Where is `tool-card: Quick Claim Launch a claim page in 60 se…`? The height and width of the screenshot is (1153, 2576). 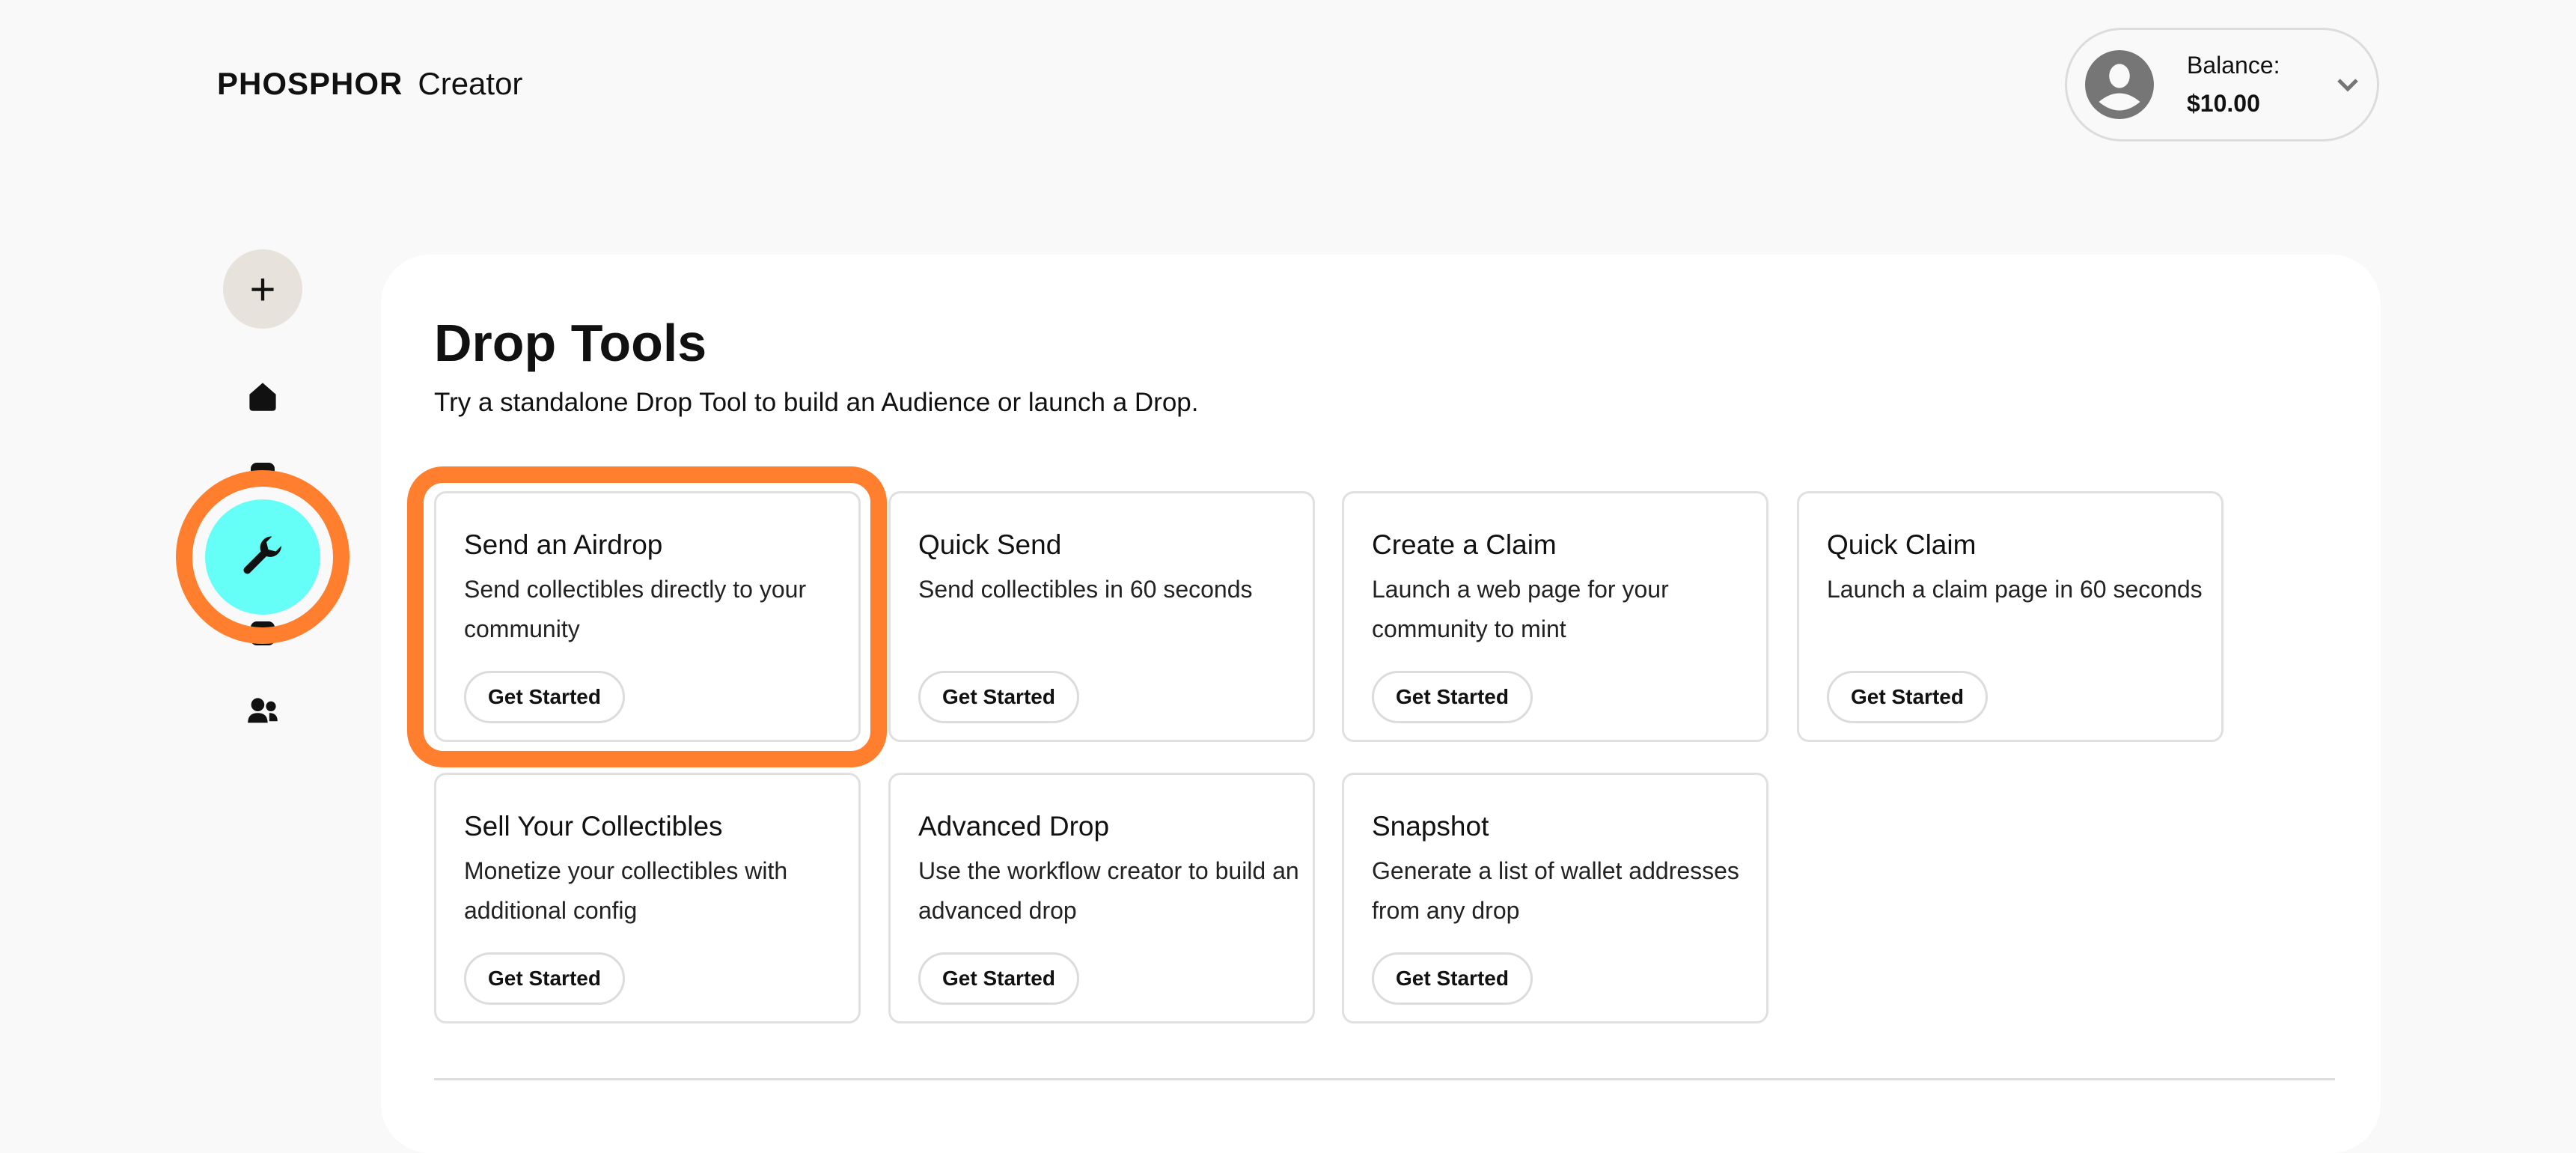
tool-card: Quick Claim Launch a claim page in 60 se… is located at coordinates (2011, 616).